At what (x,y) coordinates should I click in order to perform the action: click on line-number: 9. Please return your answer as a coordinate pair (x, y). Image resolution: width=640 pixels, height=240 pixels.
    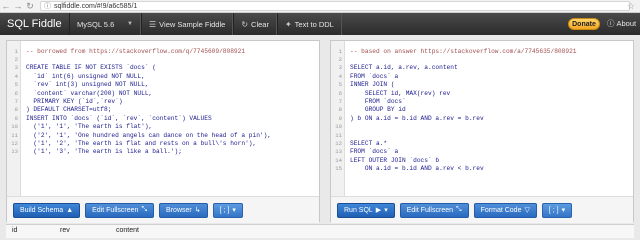
    Looking at the image, I should click on (16, 118).